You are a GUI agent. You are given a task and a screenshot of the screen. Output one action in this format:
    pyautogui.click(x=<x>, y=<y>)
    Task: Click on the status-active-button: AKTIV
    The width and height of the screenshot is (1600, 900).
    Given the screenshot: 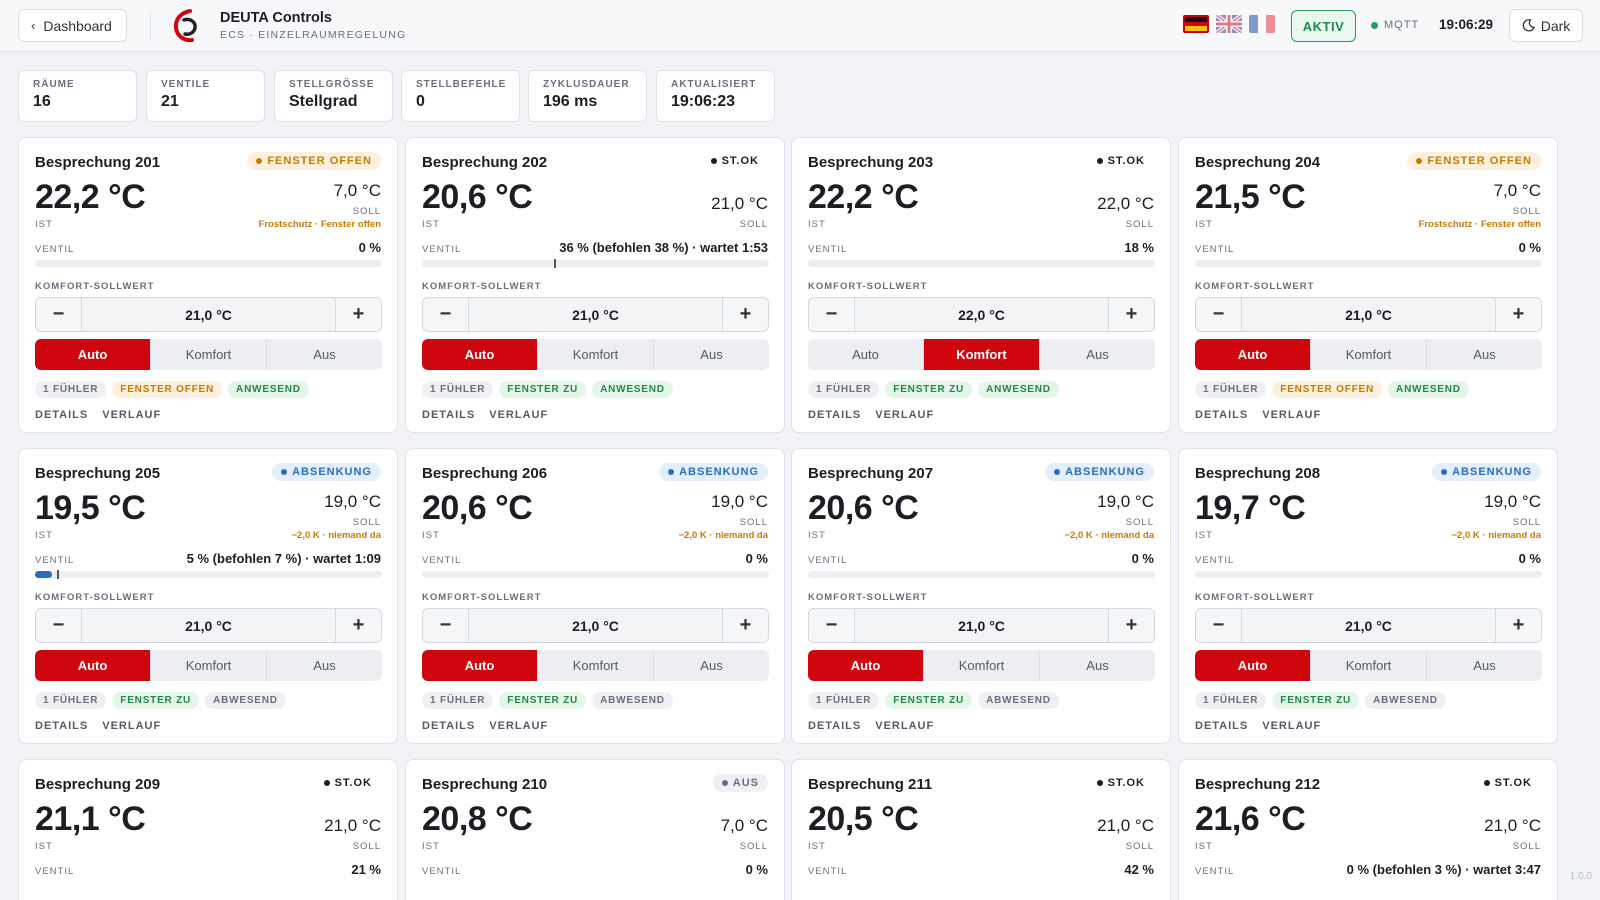 What is the action you would take?
    pyautogui.click(x=1323, y=26)
    